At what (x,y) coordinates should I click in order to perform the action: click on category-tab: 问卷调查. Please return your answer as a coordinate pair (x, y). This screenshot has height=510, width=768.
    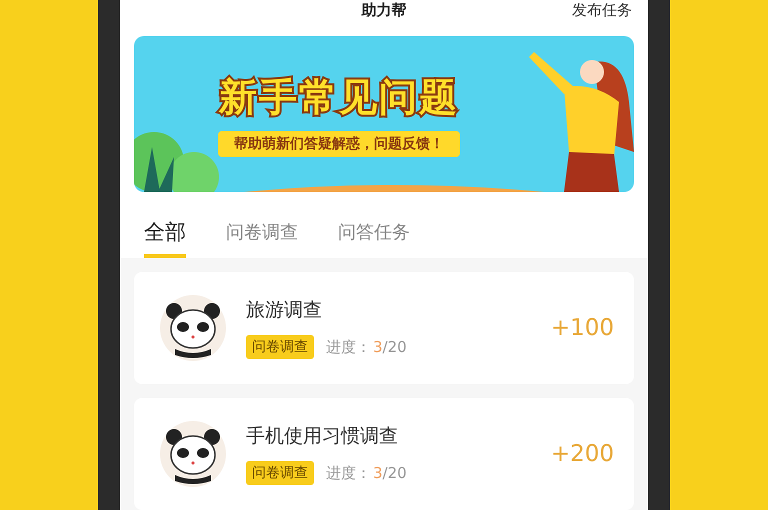
    Looking at the image, I should click on (262, 238).